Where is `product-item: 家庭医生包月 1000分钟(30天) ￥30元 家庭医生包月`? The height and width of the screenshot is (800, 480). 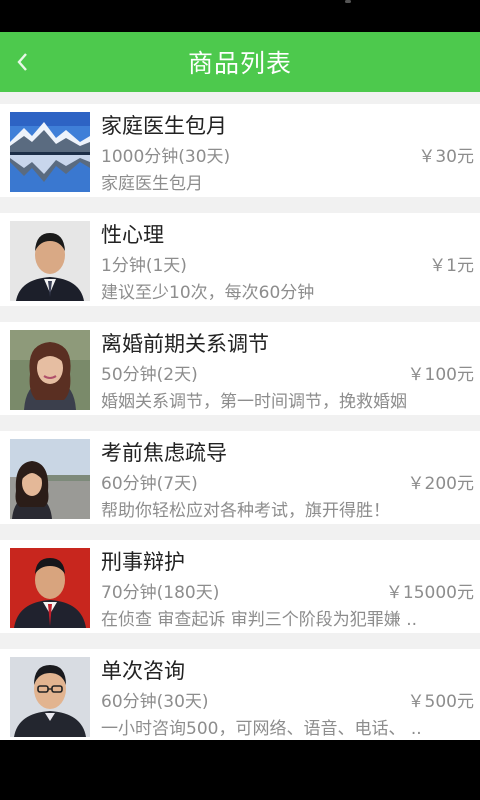
product-item: 家庭医生包月 1000分钟(30天) ￥30元 家庭医生包月 is located at coordinates (240, 150).